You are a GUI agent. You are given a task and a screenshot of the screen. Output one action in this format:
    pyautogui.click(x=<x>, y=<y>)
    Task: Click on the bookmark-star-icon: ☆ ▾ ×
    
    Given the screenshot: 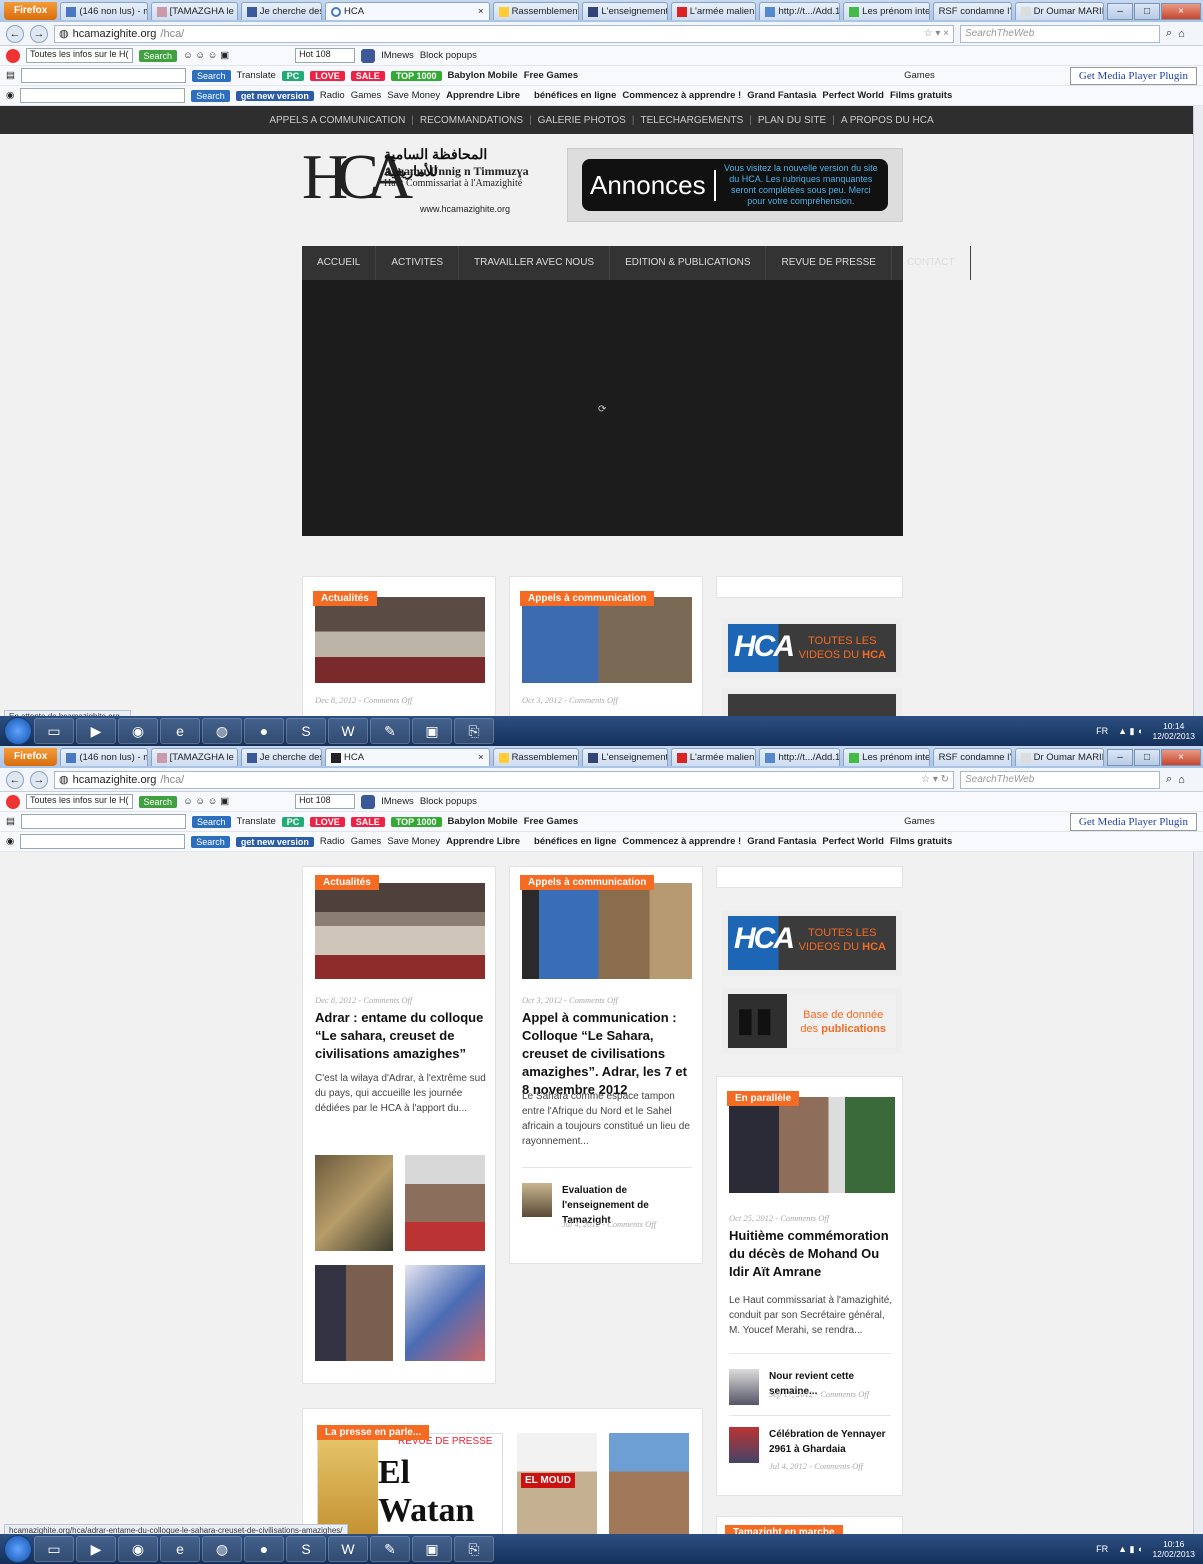 What is the action you would take?
    pyautogui.click(x=936, y=33)
    